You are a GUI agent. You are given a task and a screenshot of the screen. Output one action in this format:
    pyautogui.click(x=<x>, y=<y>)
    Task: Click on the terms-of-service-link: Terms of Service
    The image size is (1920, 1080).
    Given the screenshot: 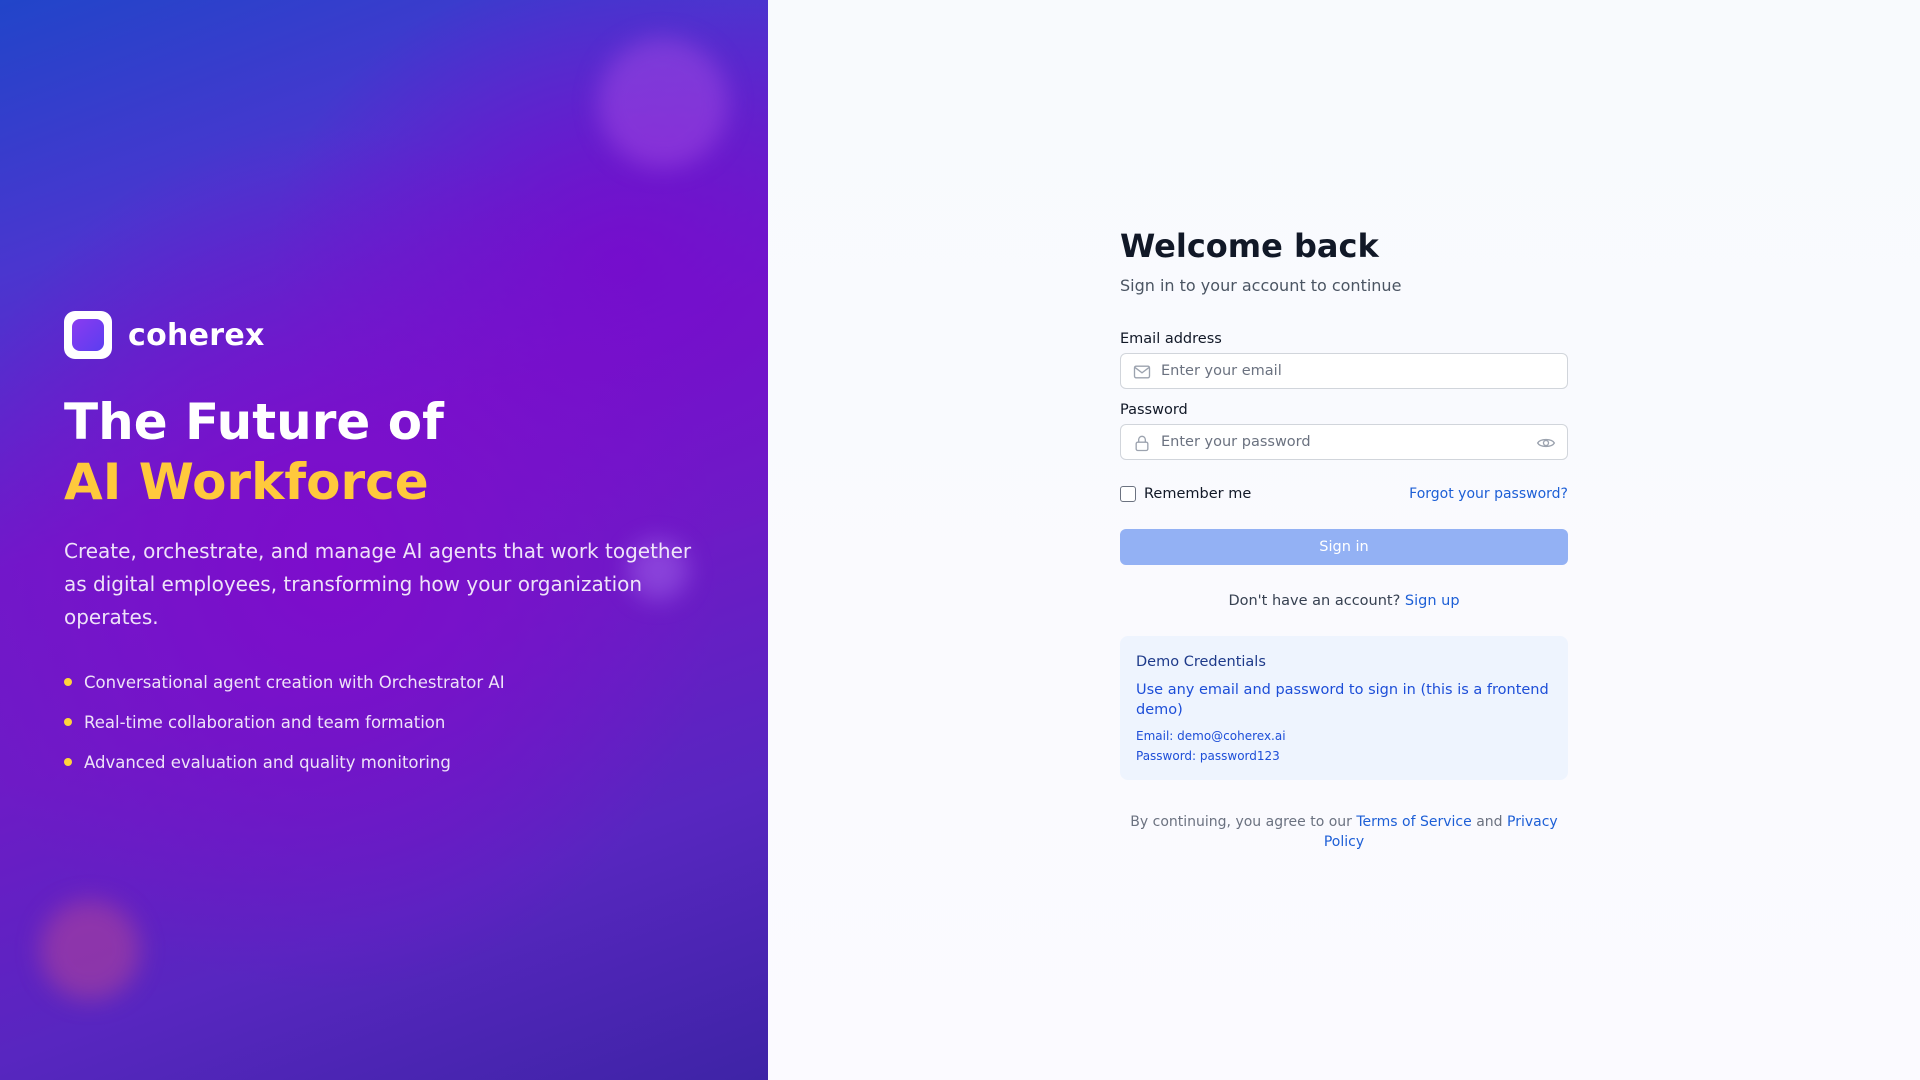 What is the action you would take?
    pyautogui.click(x=1413, y=822)
    